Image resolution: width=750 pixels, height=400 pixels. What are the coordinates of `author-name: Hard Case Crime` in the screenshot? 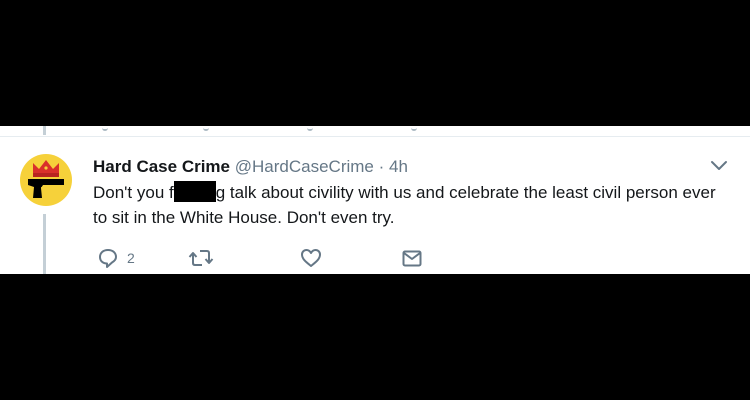 It's located at (161, 166).